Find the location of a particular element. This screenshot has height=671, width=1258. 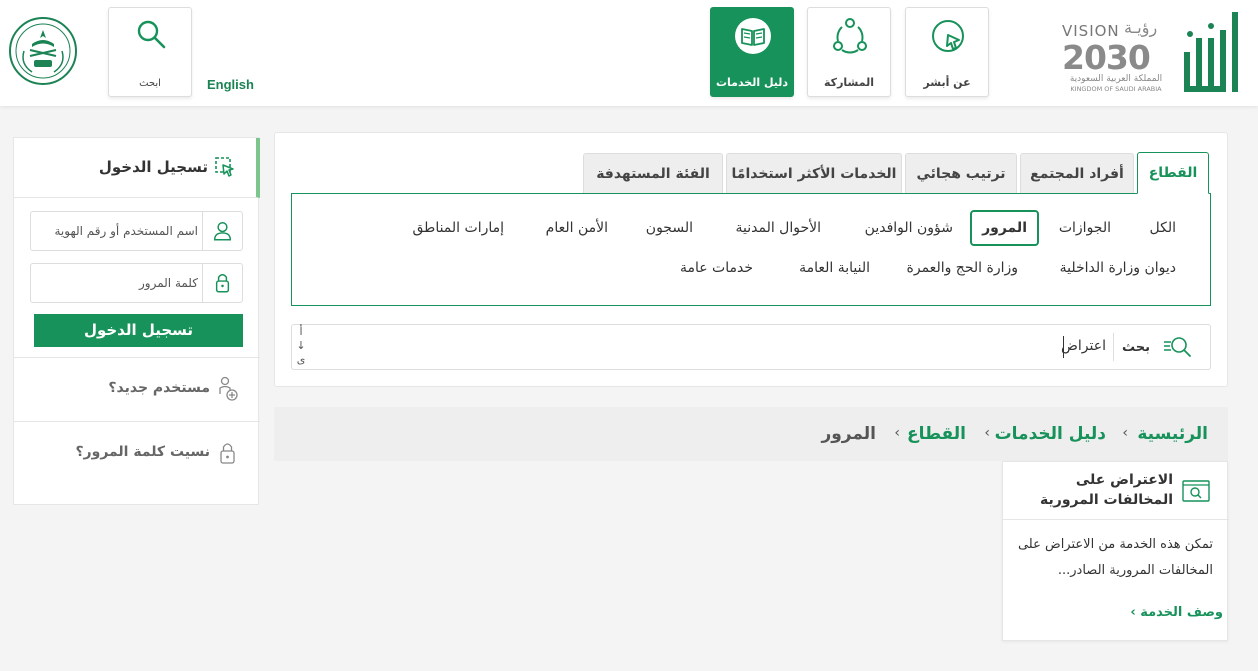

tab-sector: القطاع is located at coordinates (1173, 173).